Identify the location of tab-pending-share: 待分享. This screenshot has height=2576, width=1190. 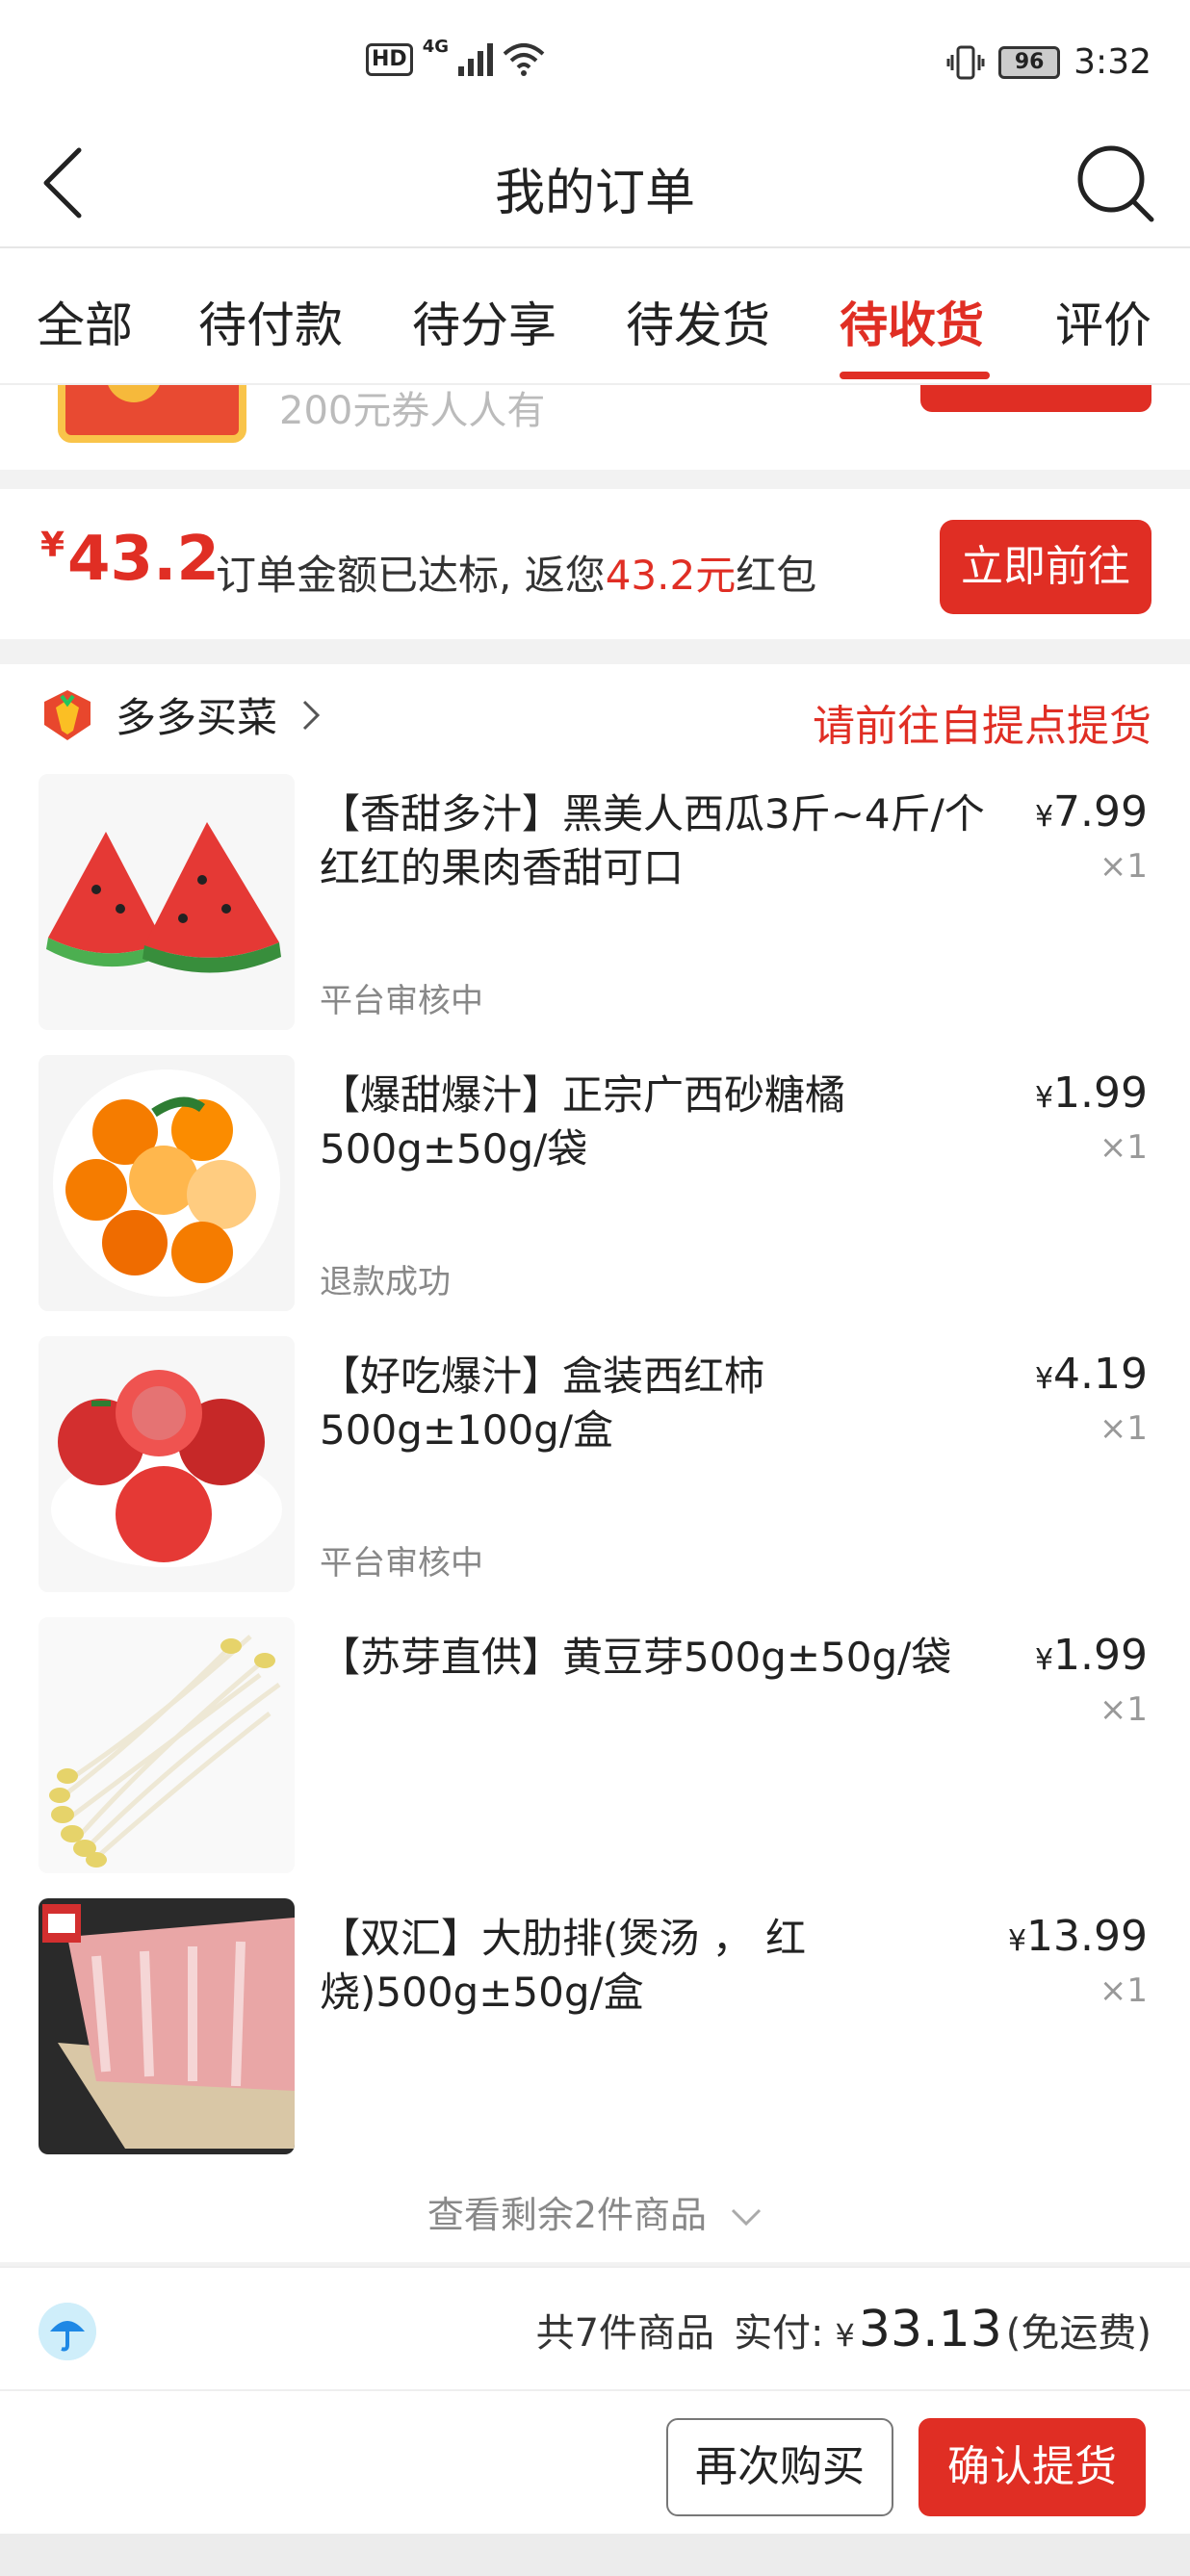
(484, 322).